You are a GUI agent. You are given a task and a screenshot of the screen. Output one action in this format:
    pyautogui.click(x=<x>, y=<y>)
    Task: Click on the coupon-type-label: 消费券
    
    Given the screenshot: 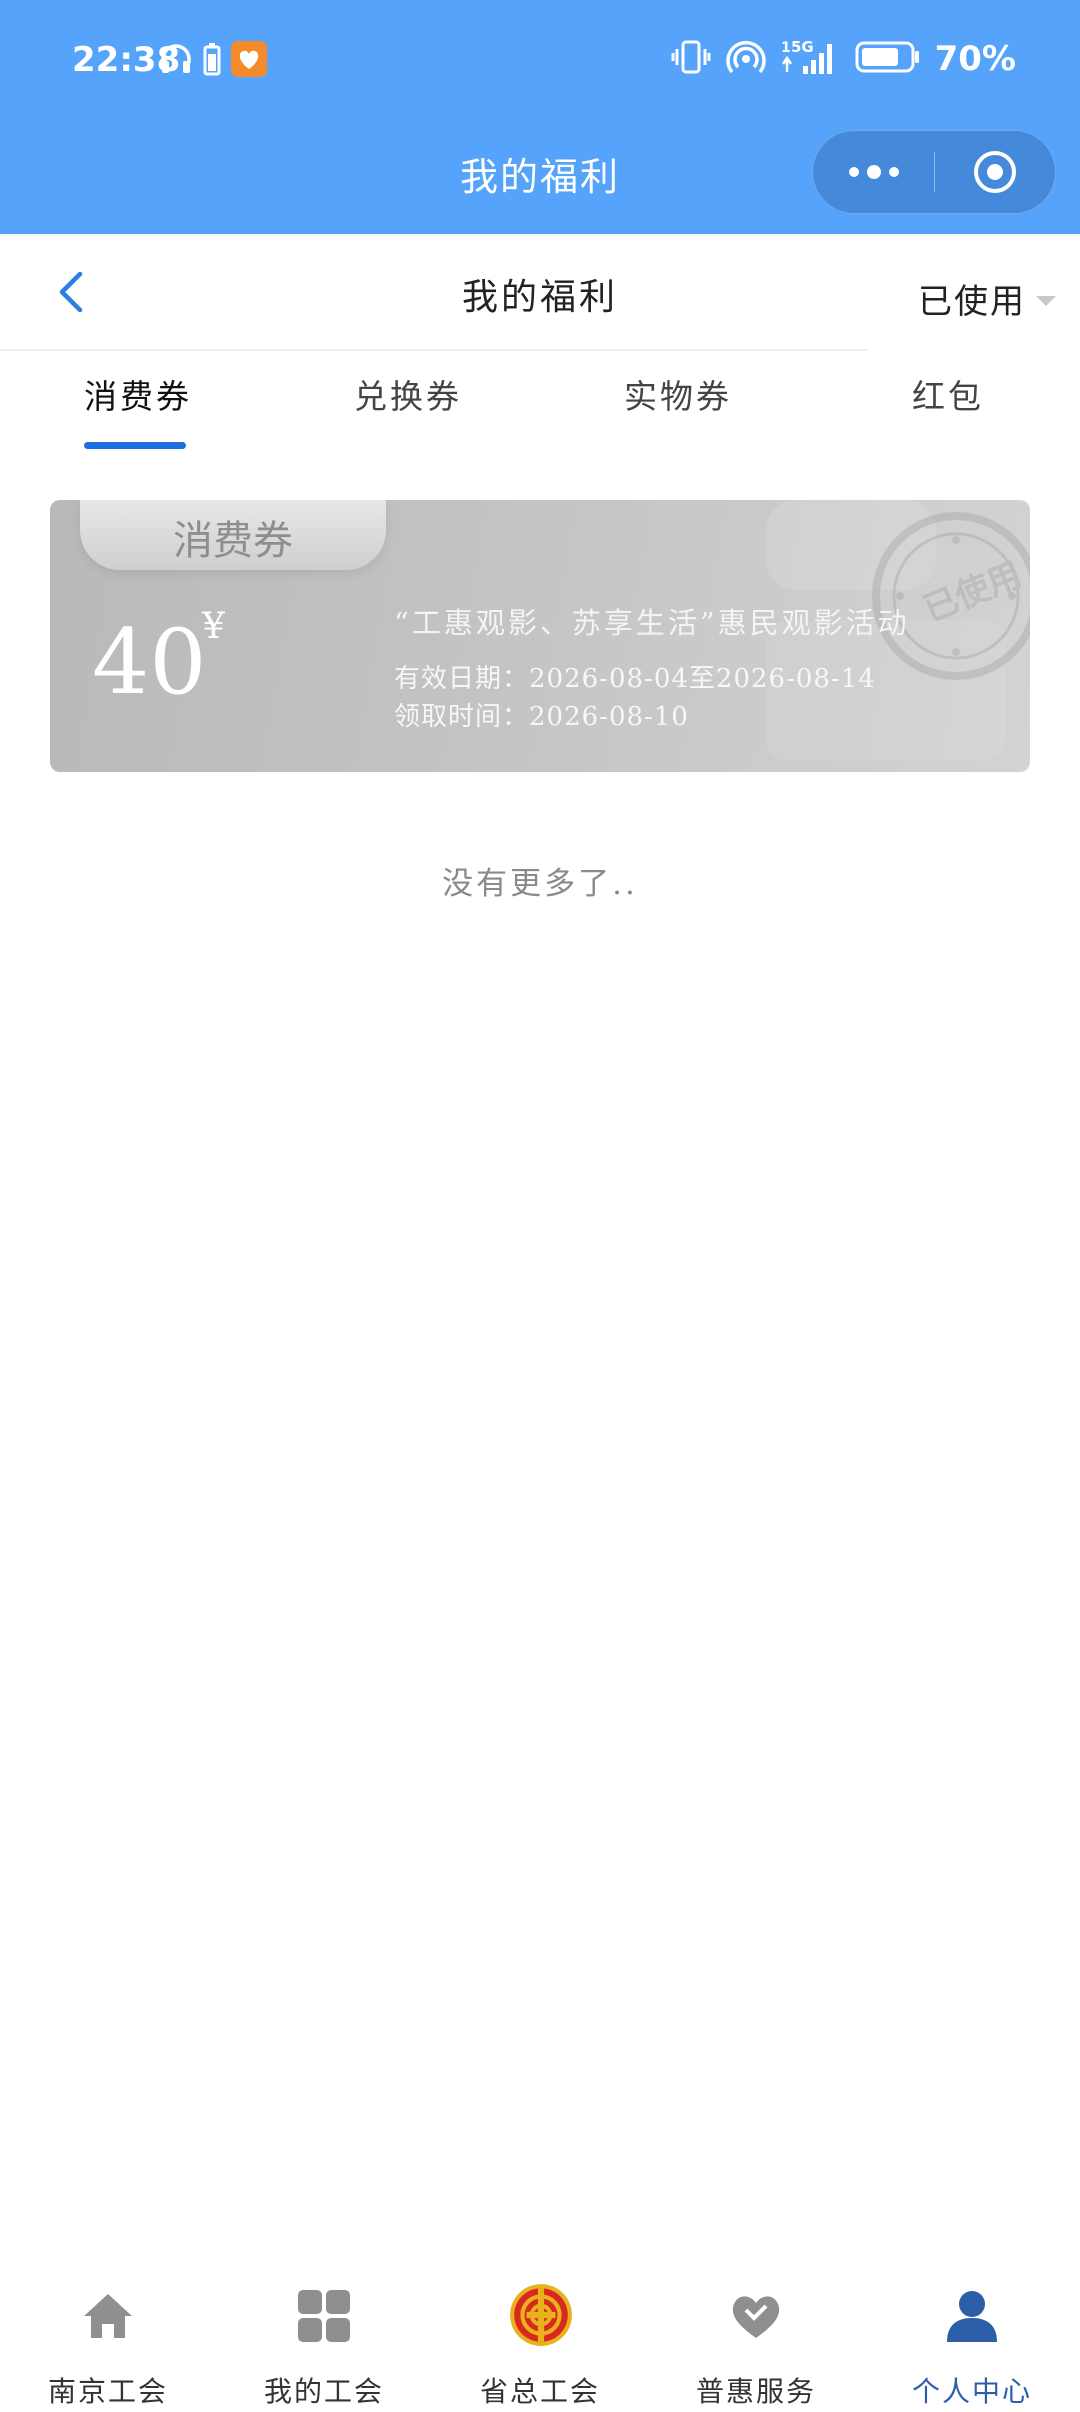 What is the action you would take?
    pyautogui.click(x=233, y=541)
    